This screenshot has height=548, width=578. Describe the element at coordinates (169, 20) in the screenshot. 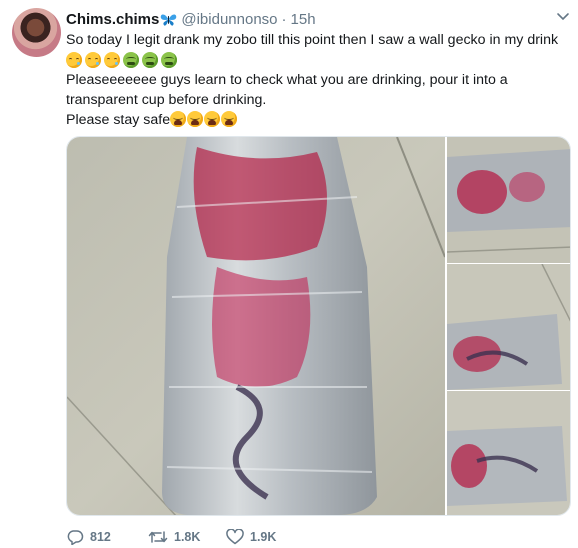

I see `butterfly-icon` at that location.